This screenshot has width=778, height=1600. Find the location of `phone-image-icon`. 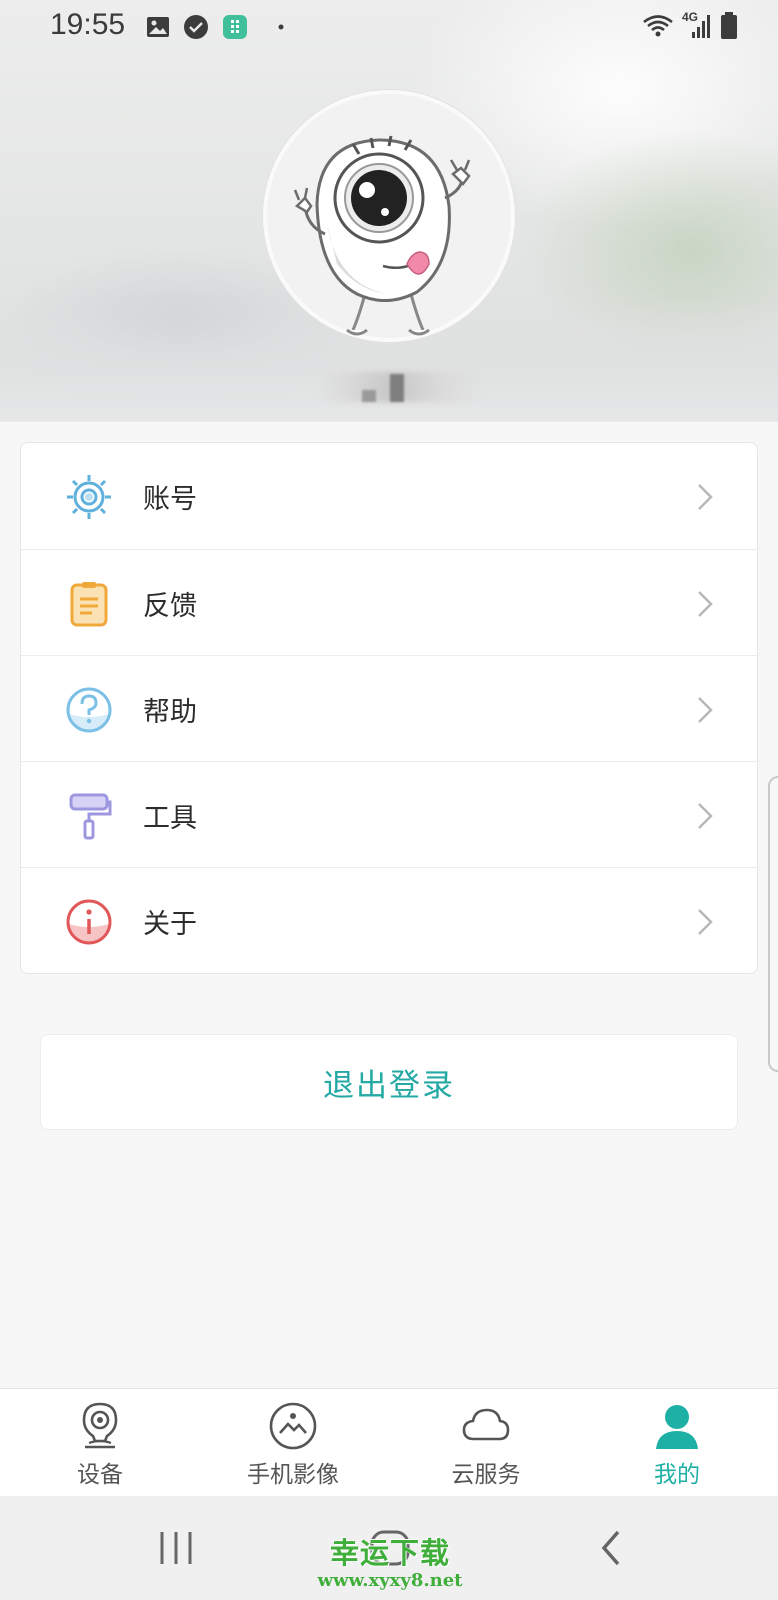

phone-image-icon is located at coordinates (293, 1426).